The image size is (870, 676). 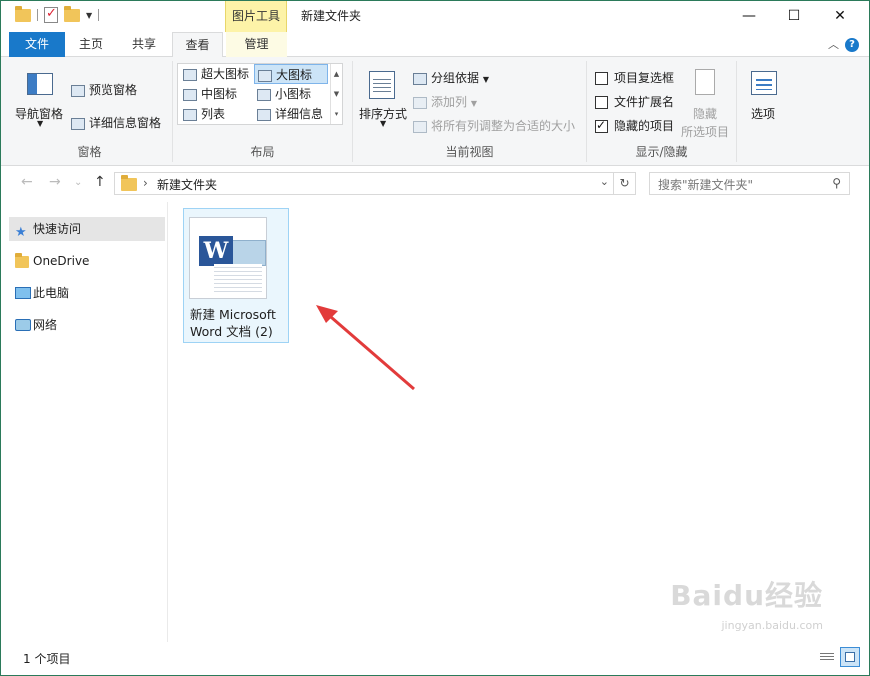 What do you see at coordinates (601, 78) in the screenshot?
I see `item-checkboxes-checkbox` at bounding box center [601, 78].